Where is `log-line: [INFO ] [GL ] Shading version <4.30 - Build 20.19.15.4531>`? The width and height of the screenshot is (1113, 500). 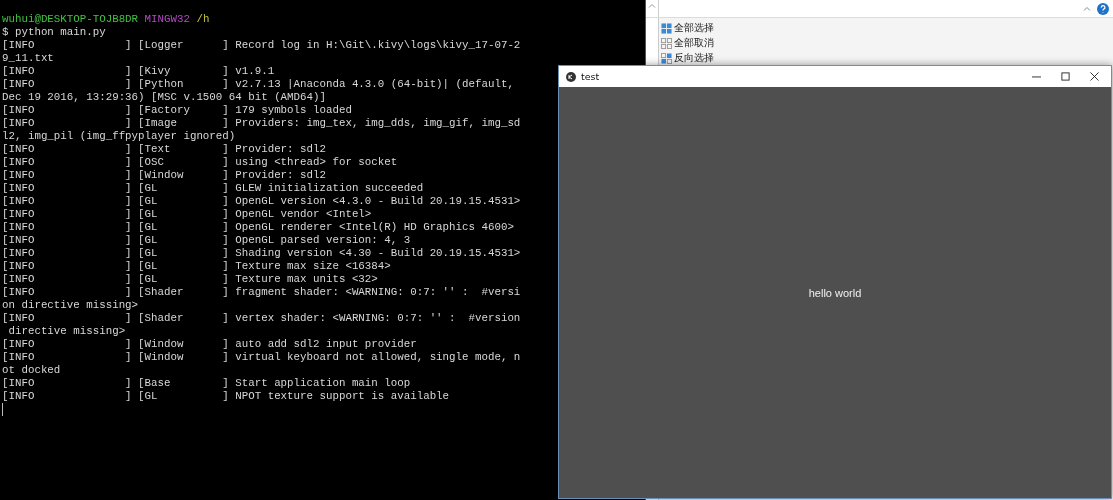
log-line: [INFO ] [GL ] Shading version <4.30 - Build 20.19.15.4531> is located at coordinates (261, 253).